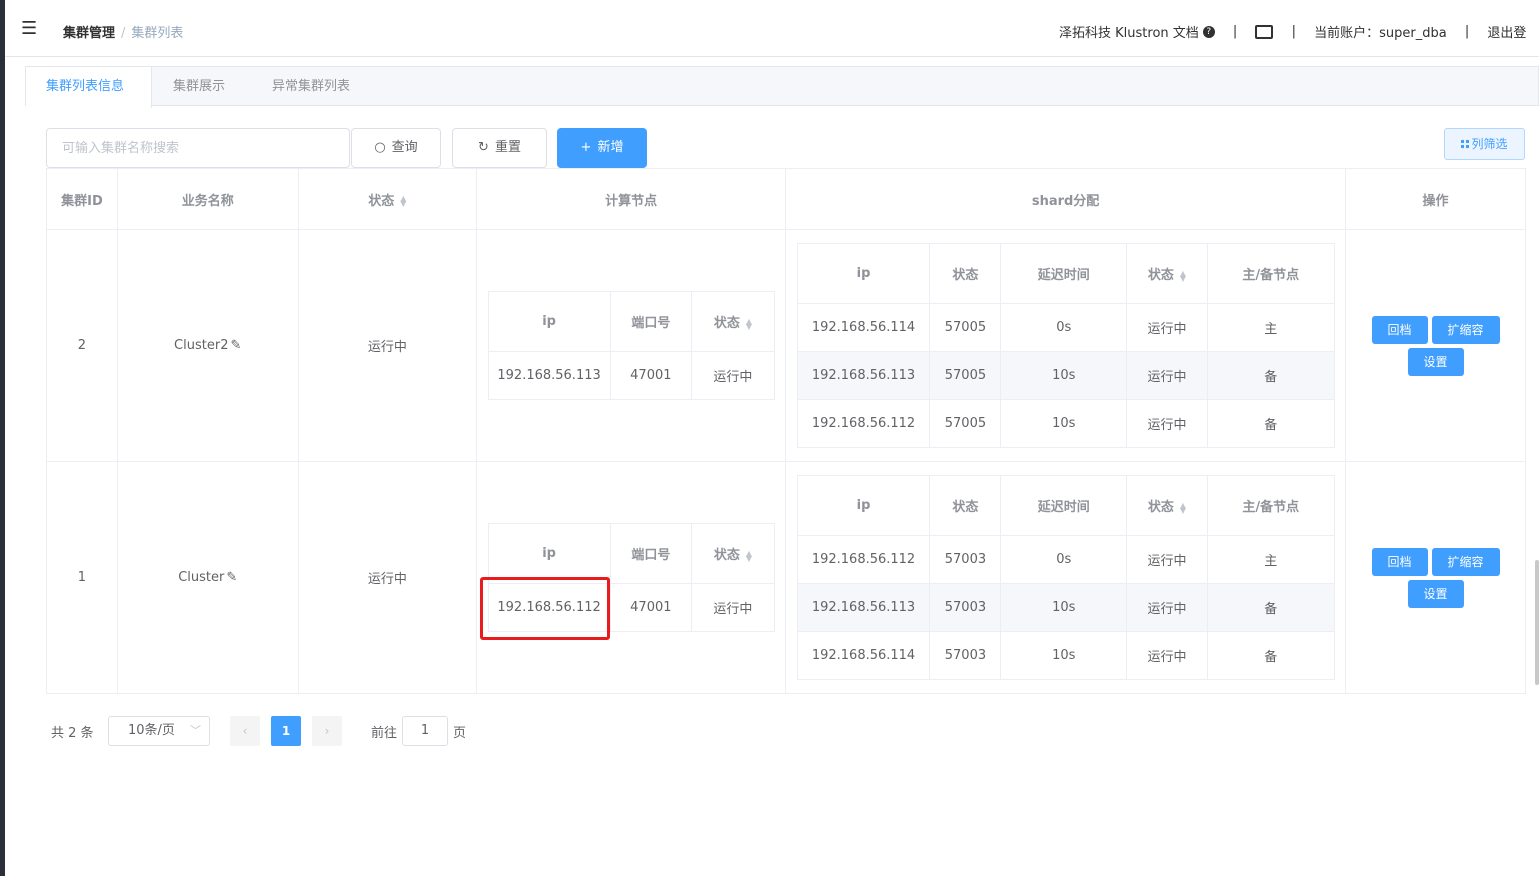  I want to click on cell-business-name: Cluster ✎, so click(207, 577).